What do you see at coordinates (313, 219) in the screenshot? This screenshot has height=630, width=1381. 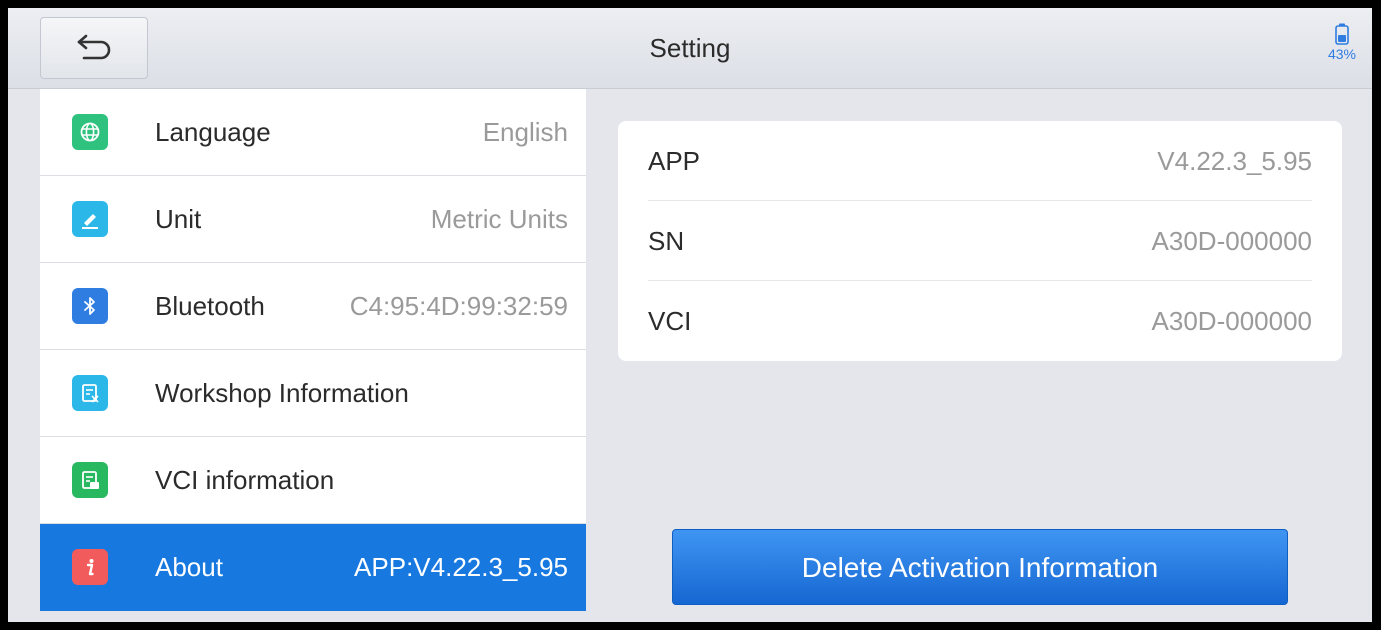 I see `menu-item-unit: Unit Metric Units` at bounding box center [313, 219].